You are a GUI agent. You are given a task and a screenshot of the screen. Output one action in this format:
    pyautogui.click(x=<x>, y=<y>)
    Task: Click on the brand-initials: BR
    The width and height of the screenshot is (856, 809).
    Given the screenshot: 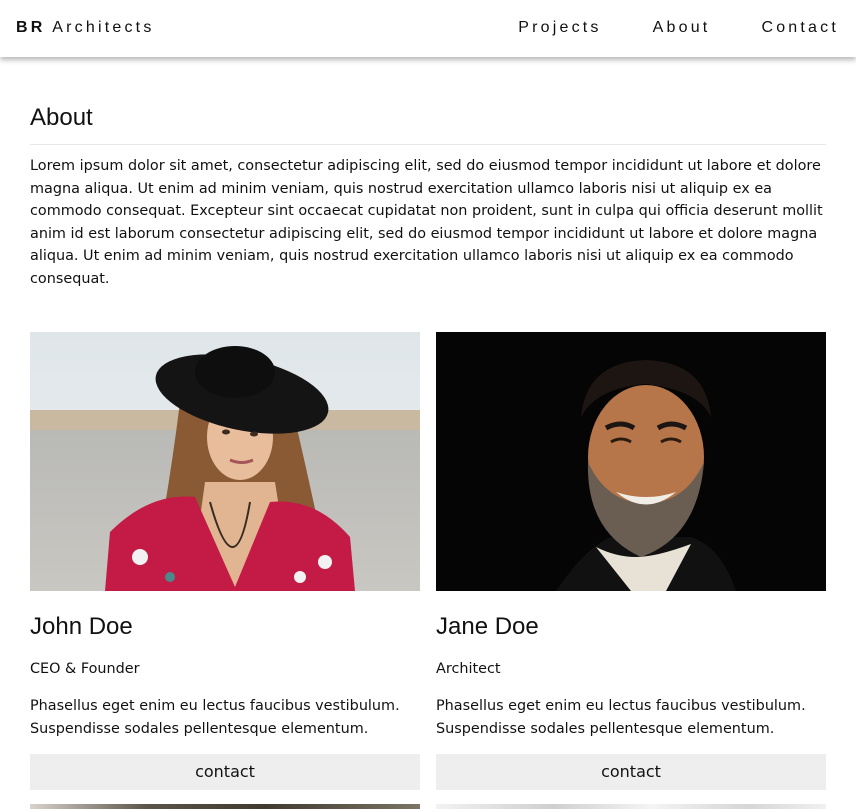 What is the action you would take?
    pyautogui.click(x=31, y=27)
    